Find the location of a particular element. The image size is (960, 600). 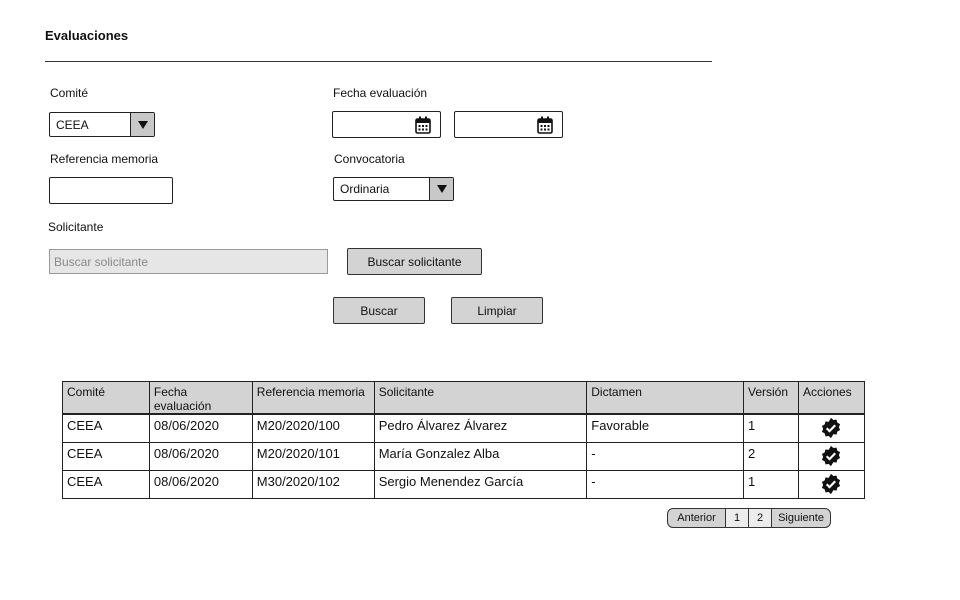

pagination: Anterior 1 2 Siguiente is located at coordinates (749, 518).